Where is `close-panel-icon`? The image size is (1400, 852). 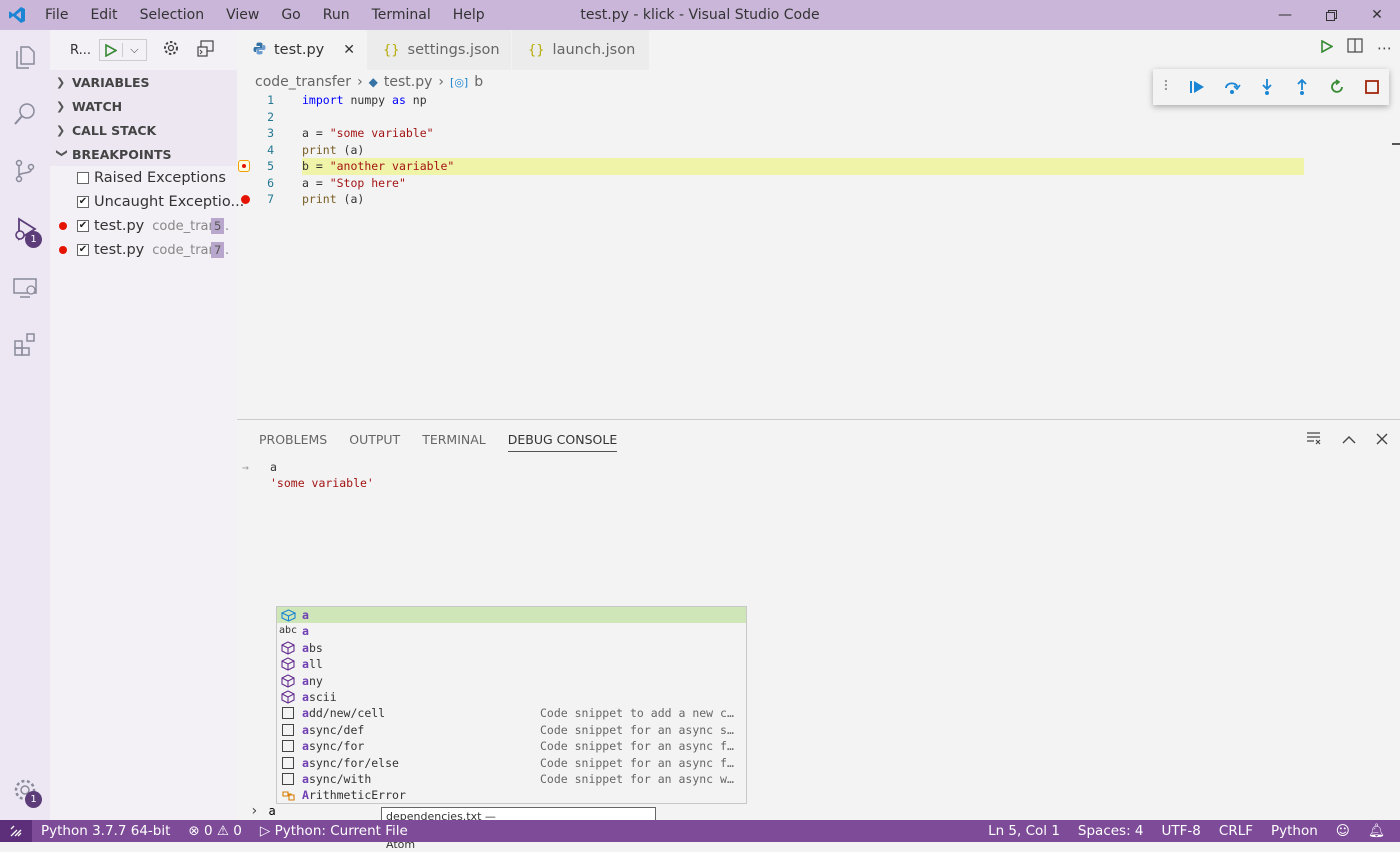
close-panel-icon is located at coordinates (1382, 439).